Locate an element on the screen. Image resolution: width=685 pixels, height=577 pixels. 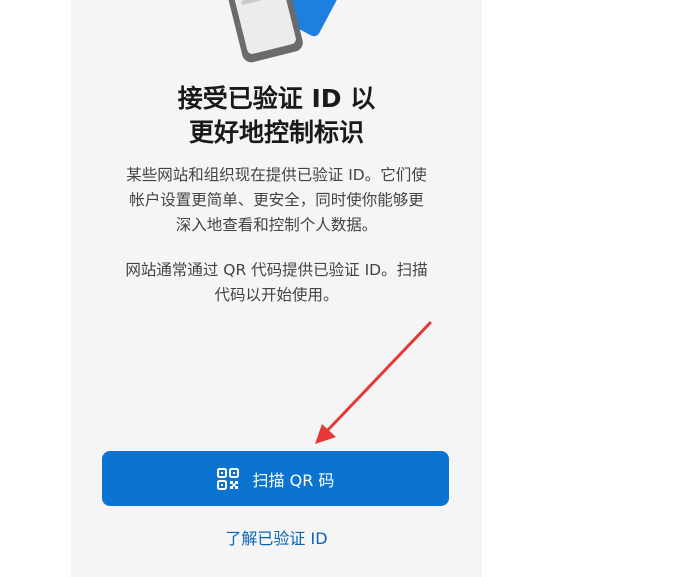
phone-card-illustration is located at coordinates (281, 31).